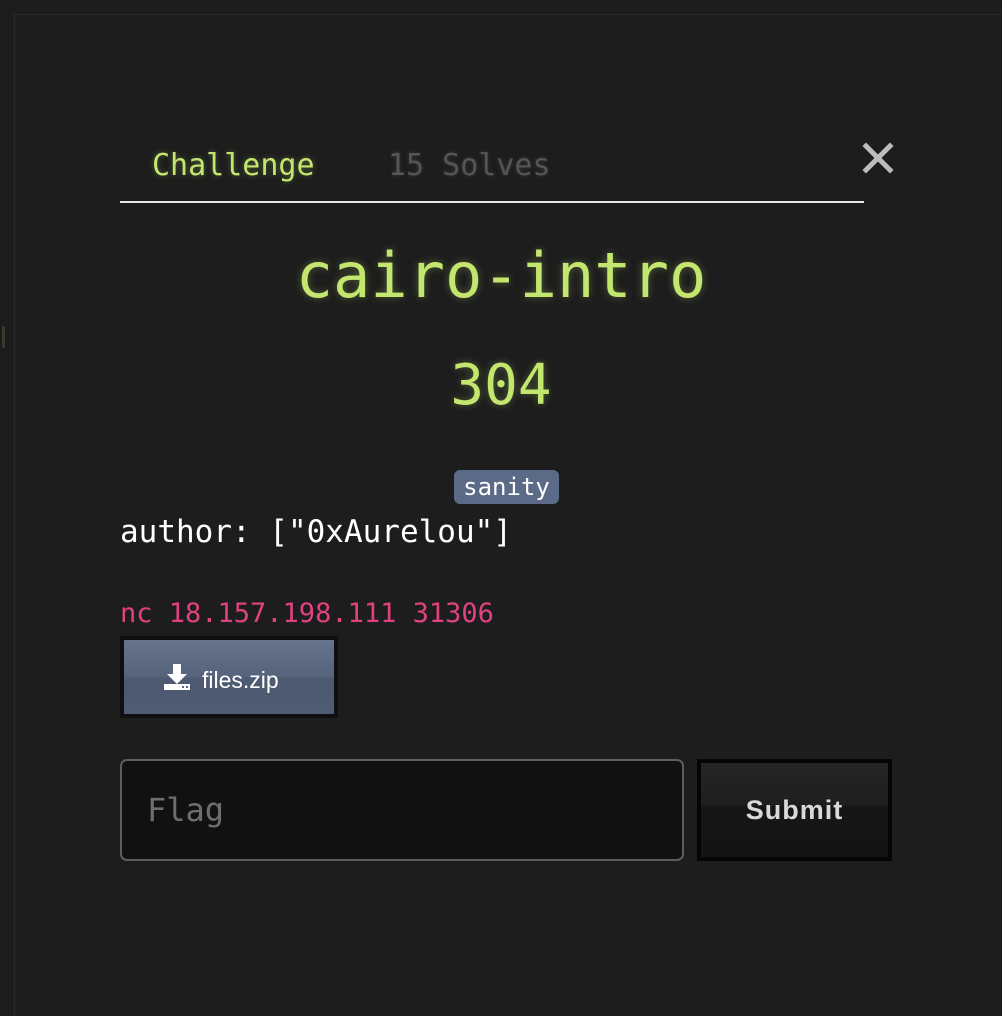 The image size is (1002, 1016). Describe the element at coordinates (233, 166) in the screenshot. I see `tab-challenge: Challenge` at that location.